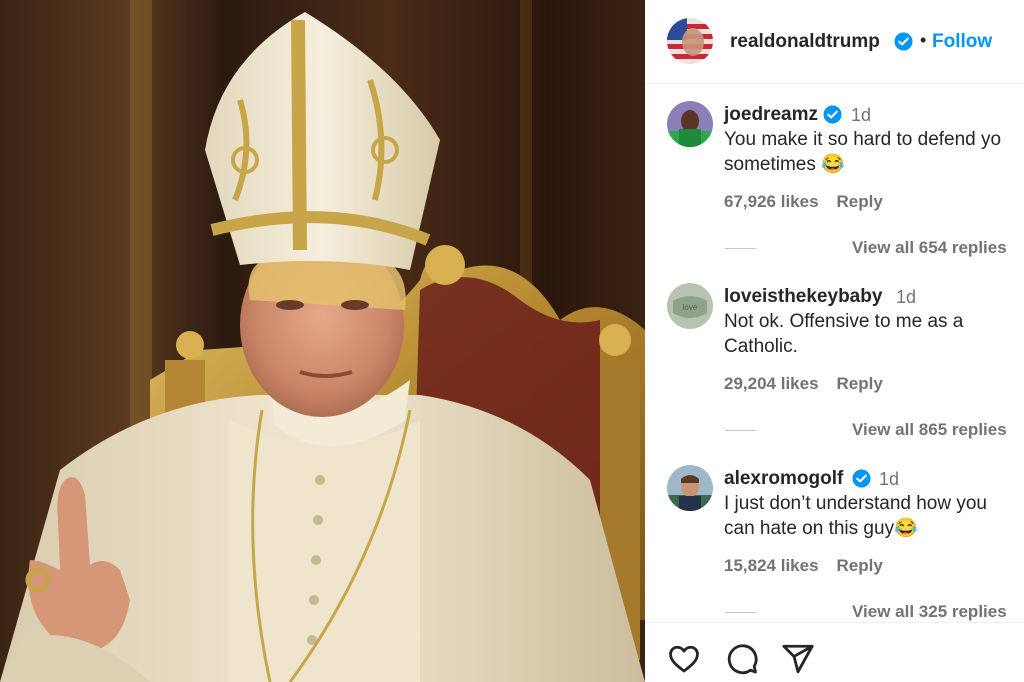  I want to click on post-action-bar, so click(834, 652).